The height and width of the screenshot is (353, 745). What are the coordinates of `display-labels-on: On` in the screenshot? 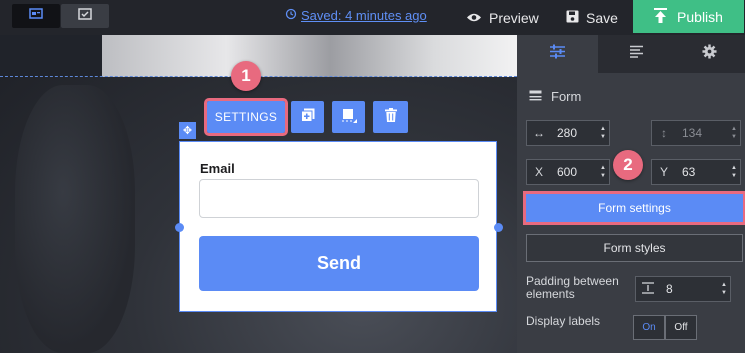 It's located at (649, 327).